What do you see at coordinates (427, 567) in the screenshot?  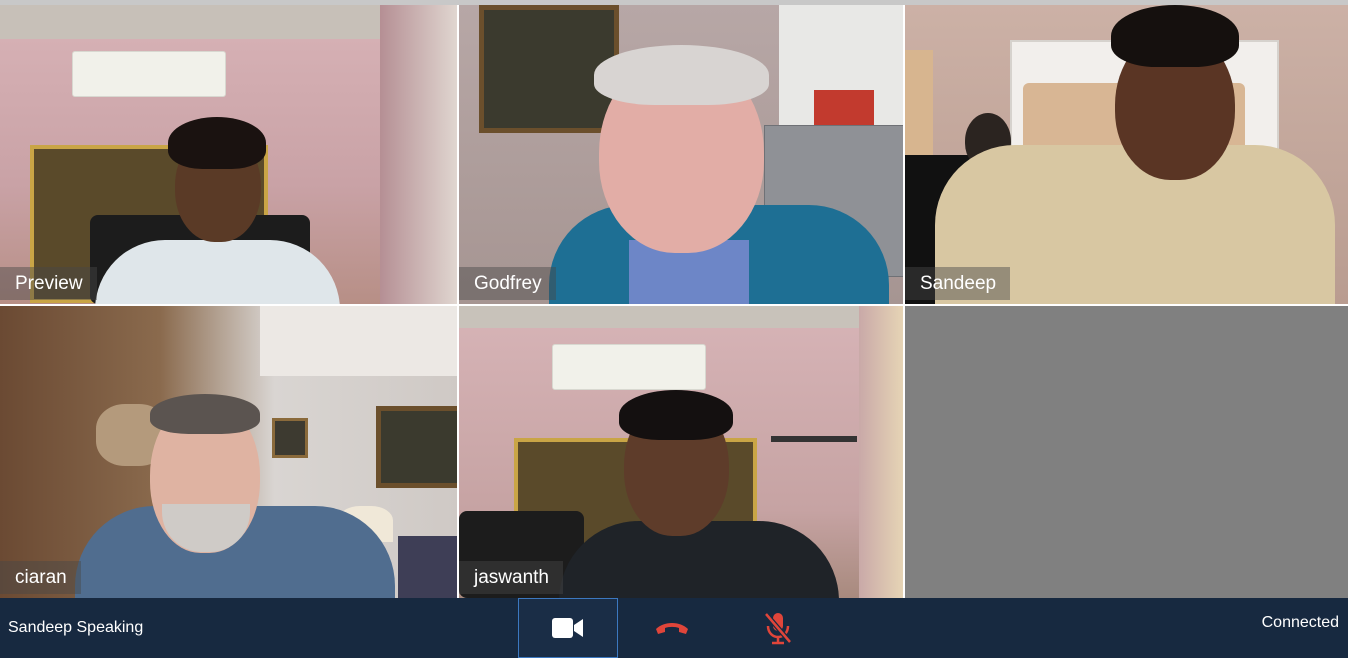 I see `bookshelf` at bounding box center [427, 567].